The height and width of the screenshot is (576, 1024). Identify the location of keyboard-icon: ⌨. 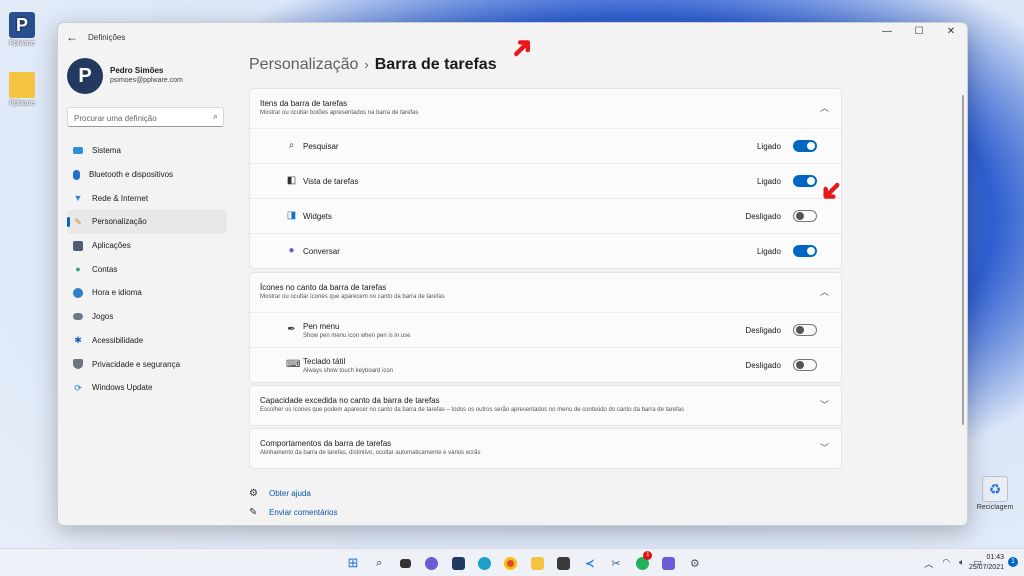
(293, 364).